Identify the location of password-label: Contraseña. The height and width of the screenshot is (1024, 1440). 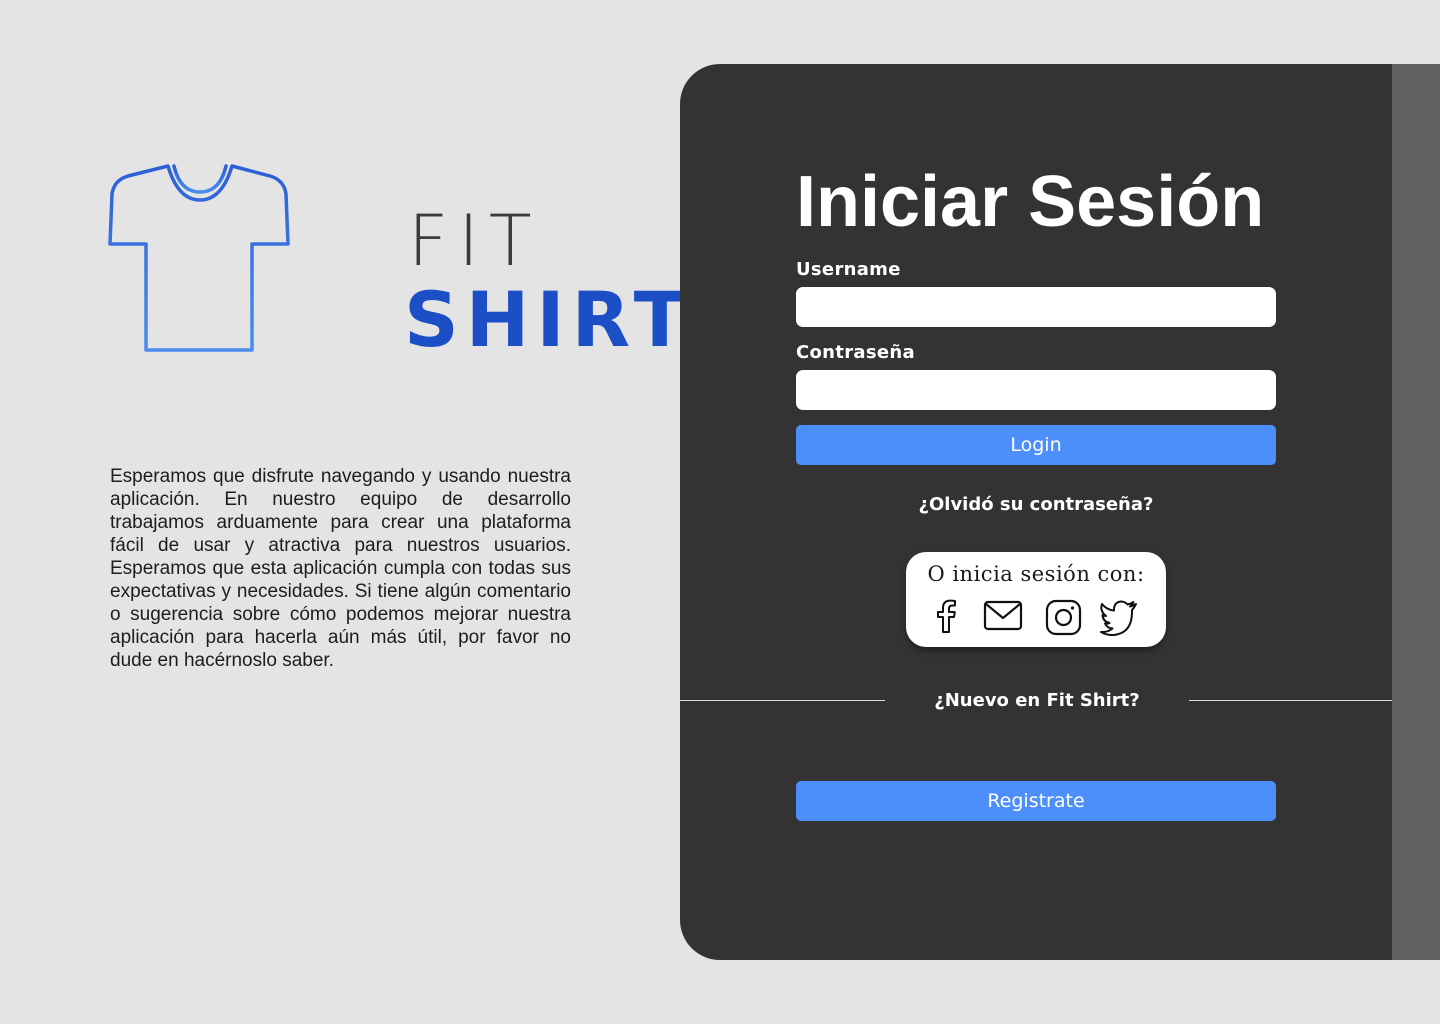
(855, 352).